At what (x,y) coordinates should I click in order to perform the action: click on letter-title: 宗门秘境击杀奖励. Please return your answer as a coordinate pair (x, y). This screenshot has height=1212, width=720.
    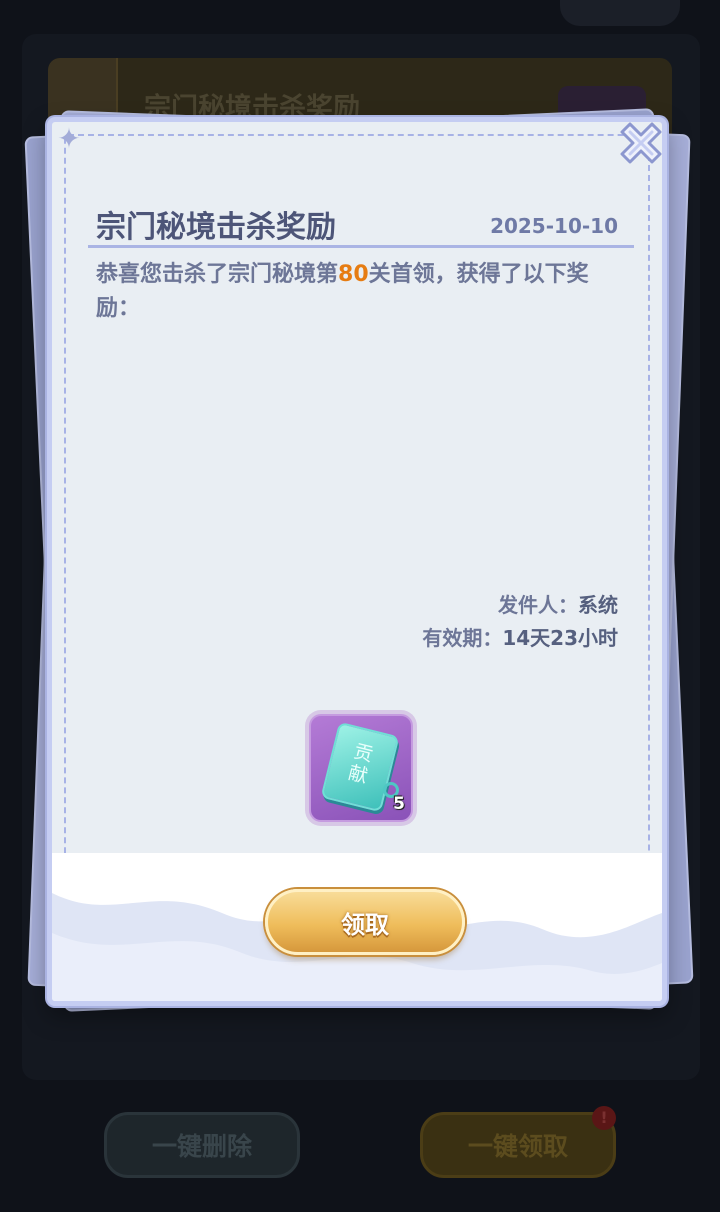
    Looking at the image, I should click on (216, 227).